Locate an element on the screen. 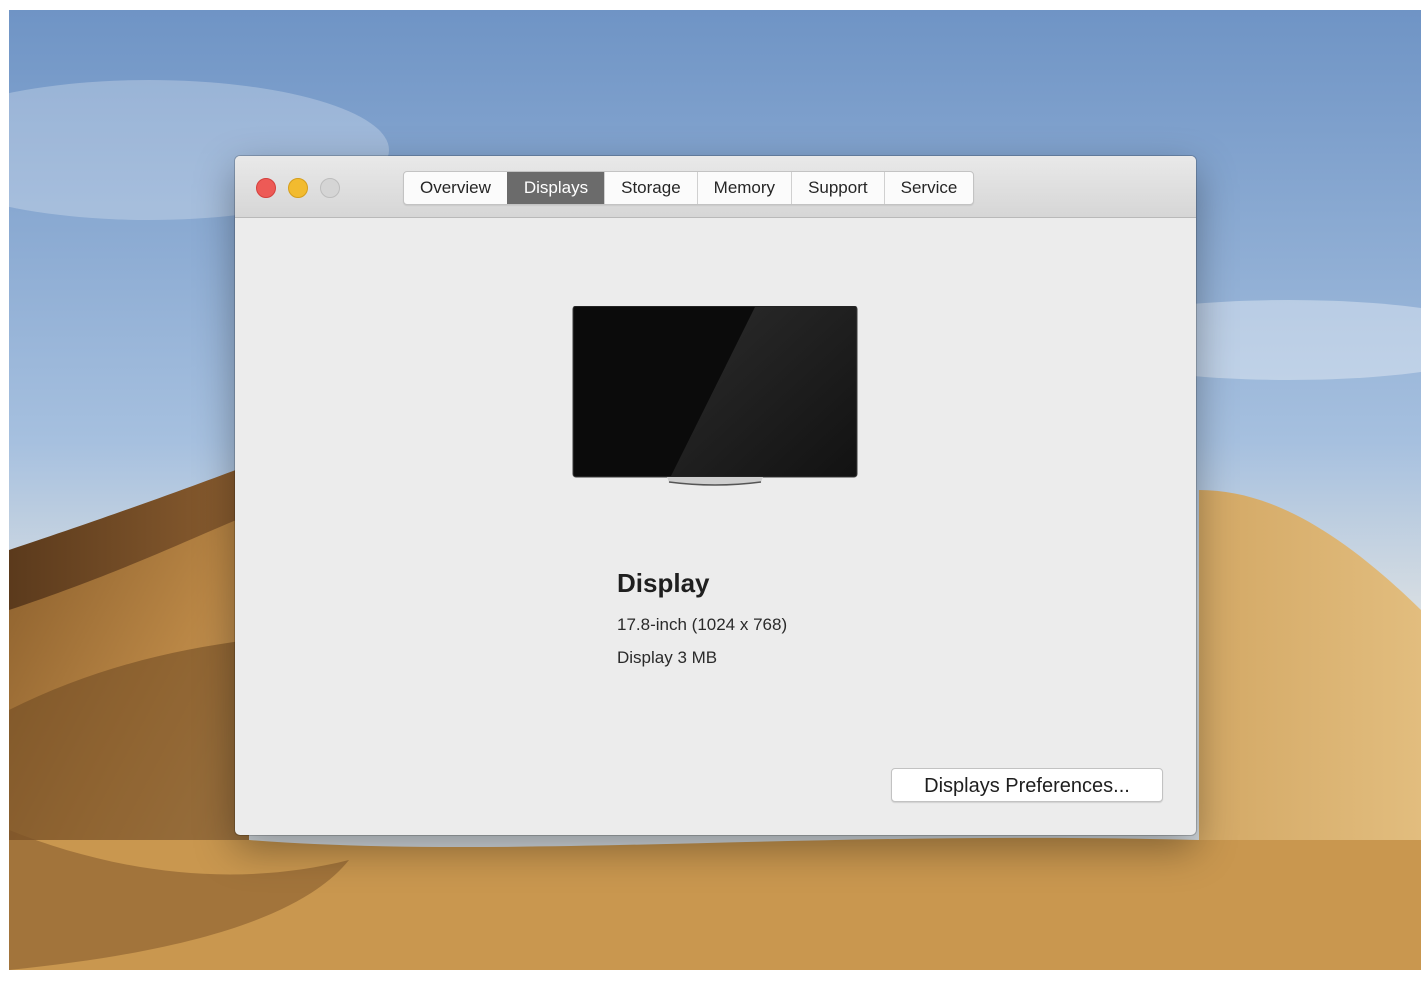 The width and height of the screenshot is (1421, 986). tab-displays: Displays is located at coordinates (555, 188).